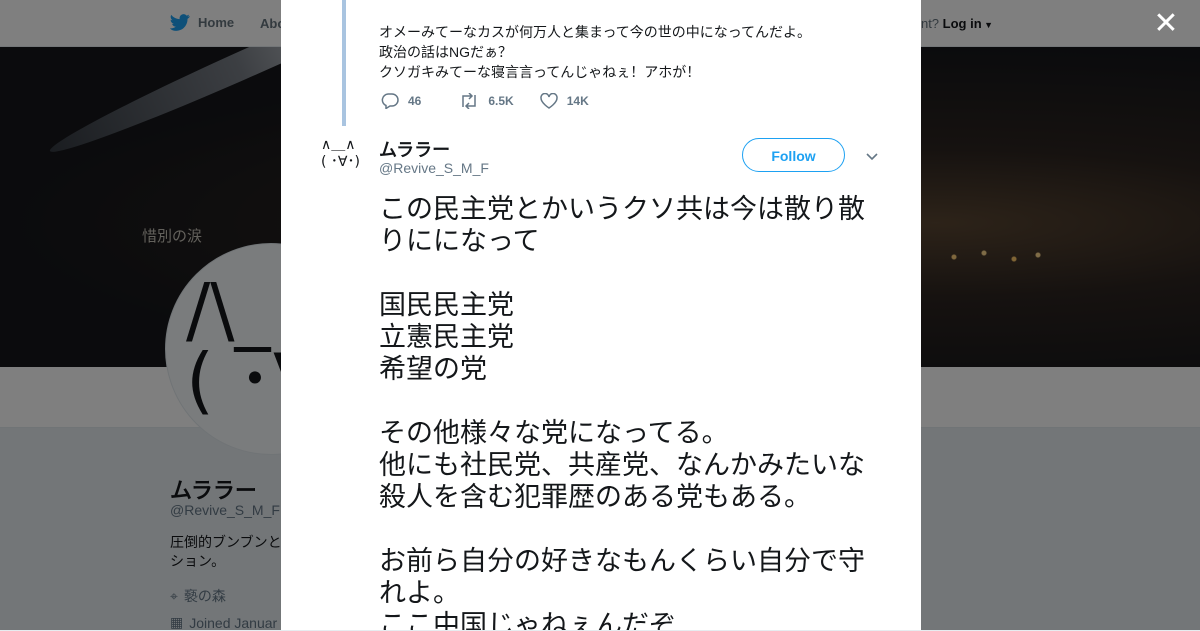 The image size is (1200, 631). Describe the element at coordinates (434, 168) in the screenshot. I see `tweet-author-handle: @Revive_S_M_F` at that location.